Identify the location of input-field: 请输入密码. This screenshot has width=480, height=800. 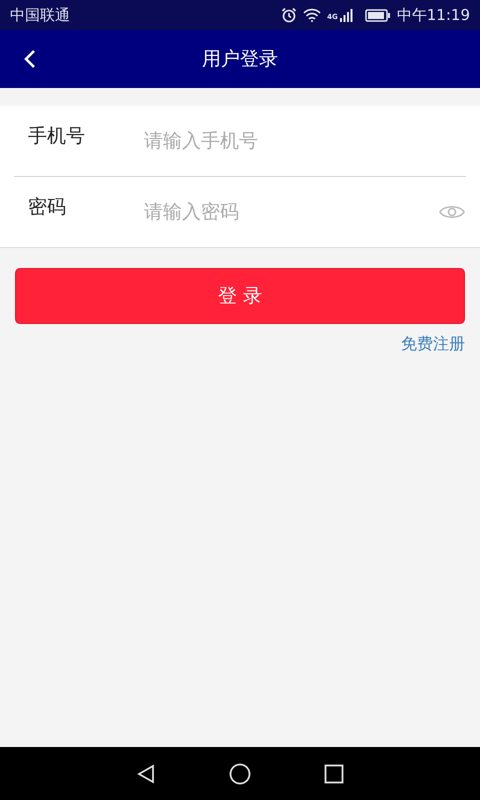
(286, 212).